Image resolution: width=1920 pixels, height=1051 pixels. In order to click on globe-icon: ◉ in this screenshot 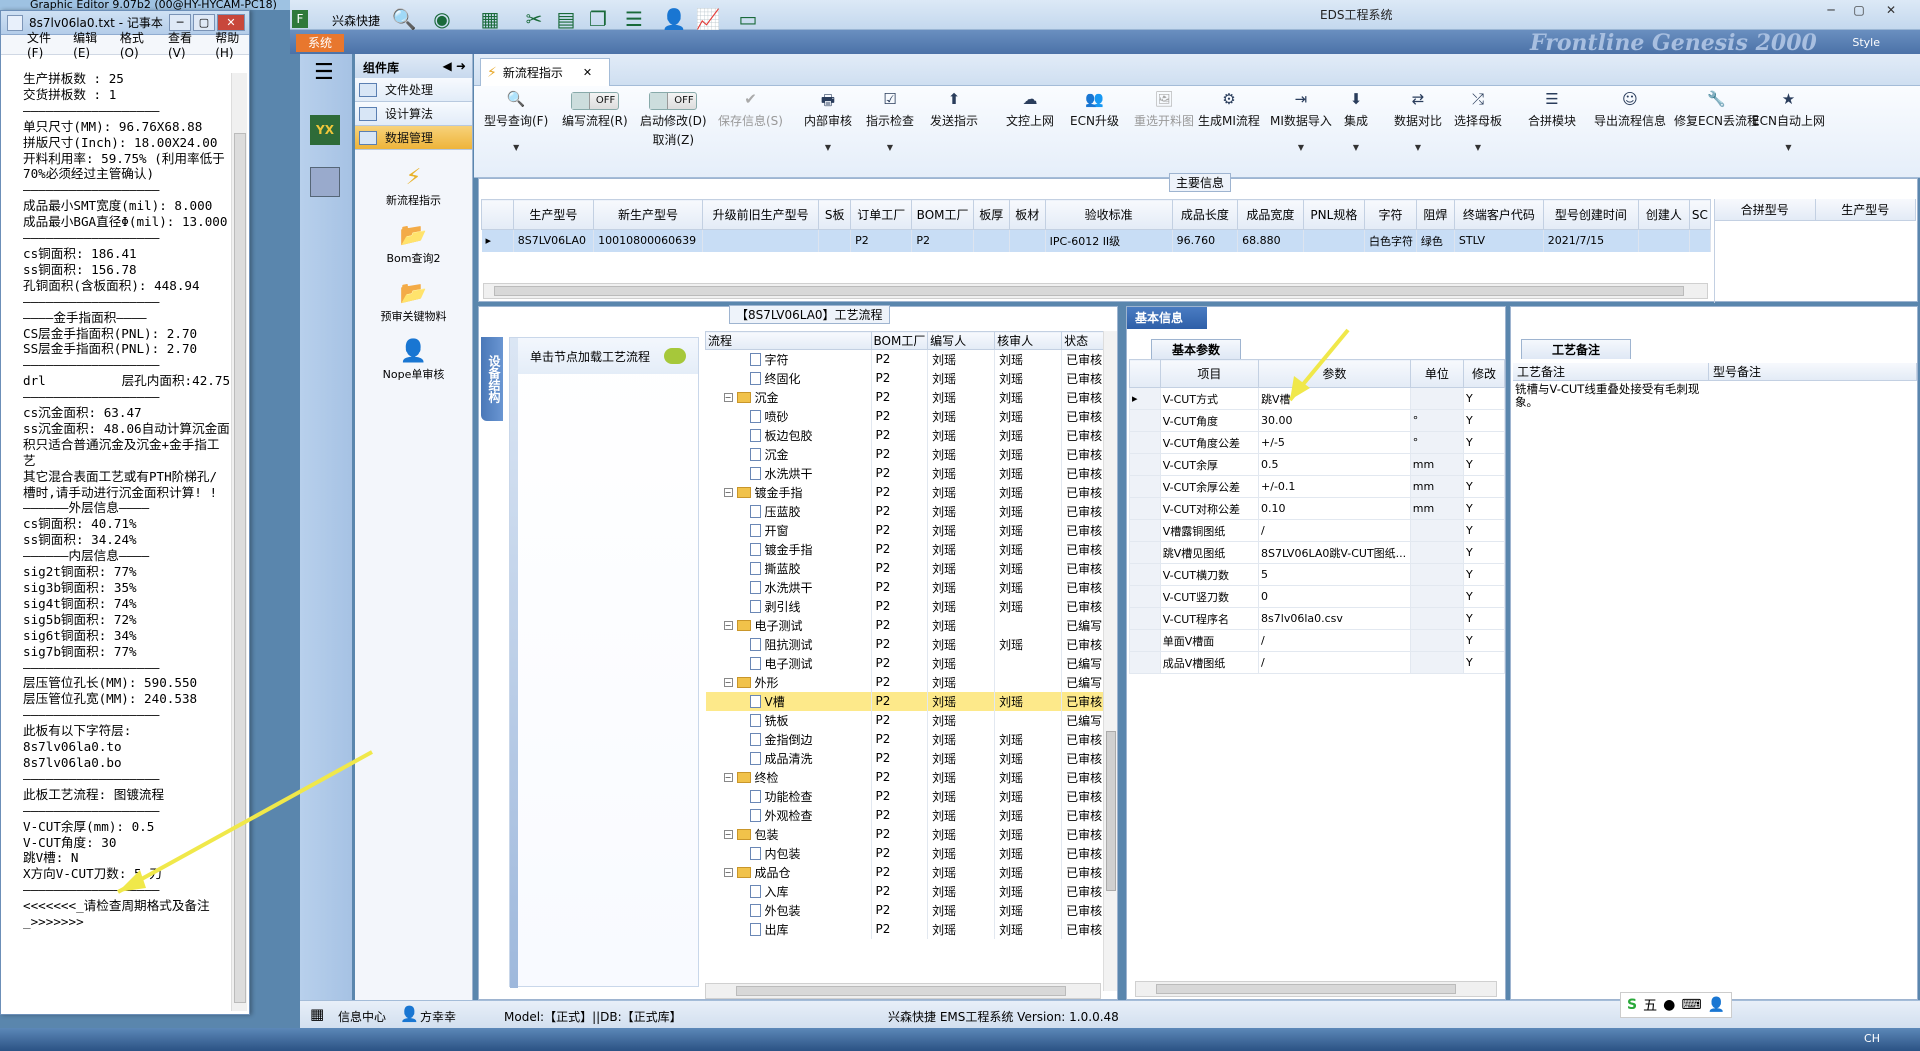, I will do `click(442, 19)`.